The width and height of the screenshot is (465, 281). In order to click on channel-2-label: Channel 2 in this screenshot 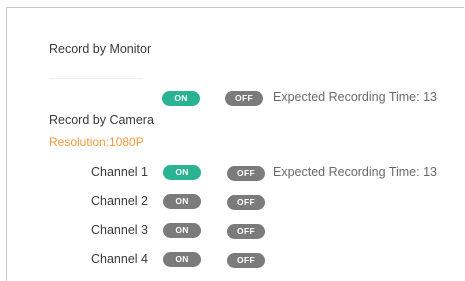, I will do `click(119, 201)`.